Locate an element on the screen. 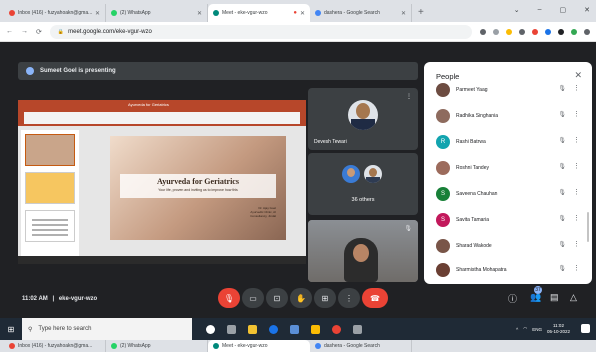  participant-row: Sharmistha Mohapatra 🎙 ⋮ is located at coordinates (508, 271).